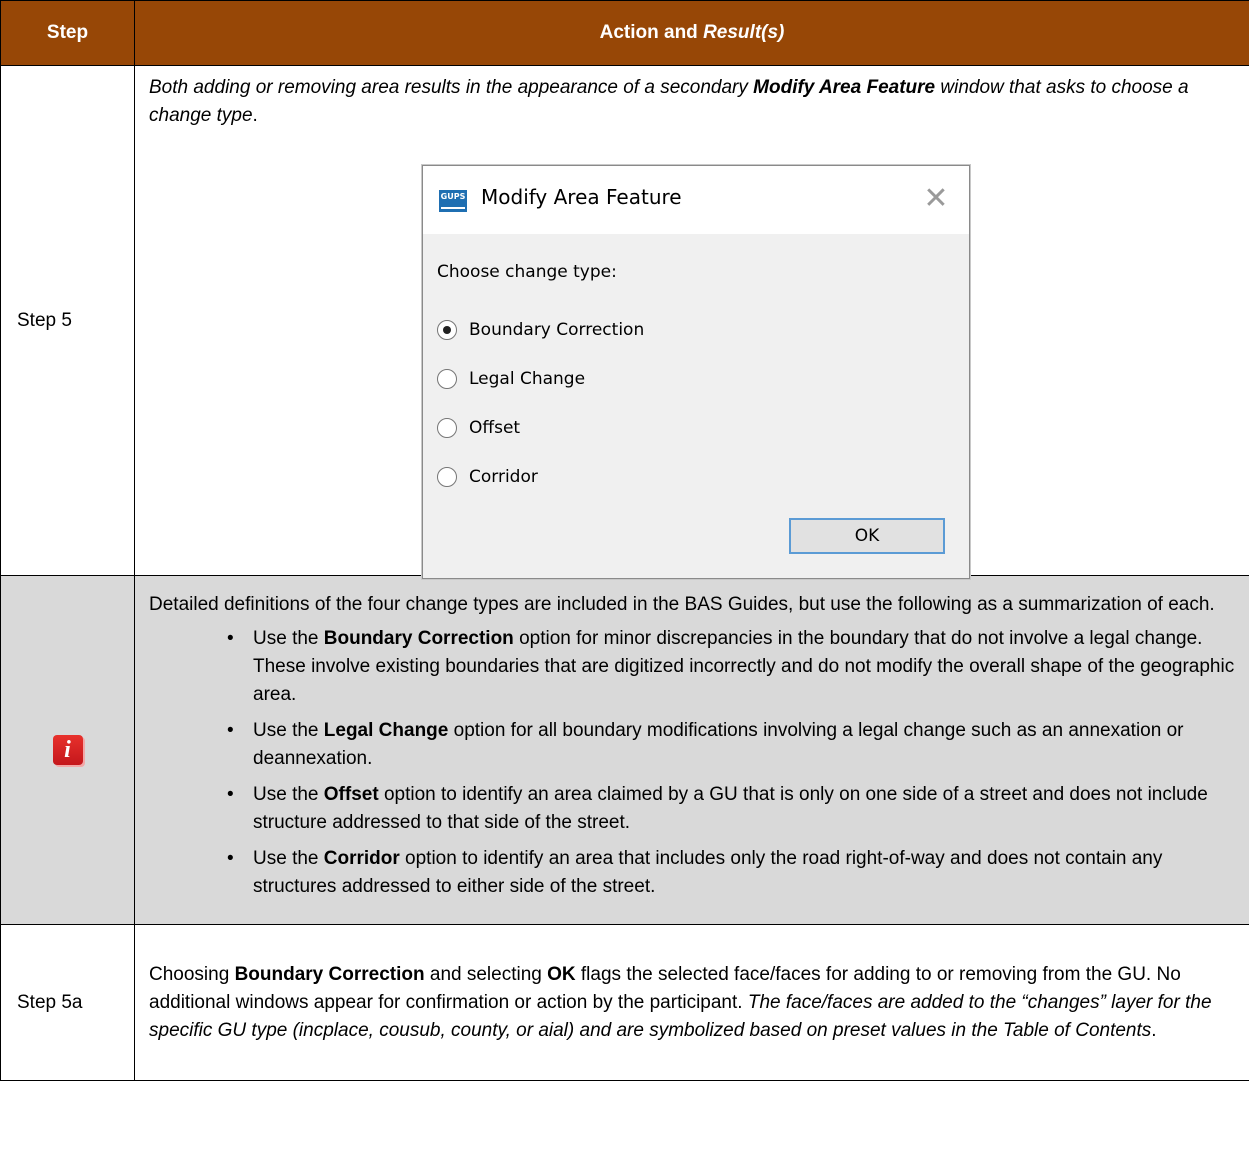  What do you see at coordinates (581, 197) in the screenshot?
I see `dialog-title: Modify Area Feature` at bounding box center [581, 197].